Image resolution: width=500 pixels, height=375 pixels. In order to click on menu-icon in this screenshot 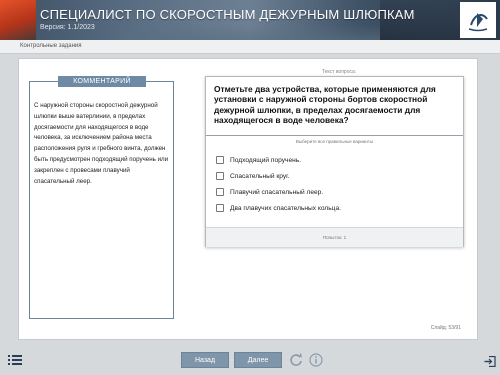, I will do `click(15, 362)`.